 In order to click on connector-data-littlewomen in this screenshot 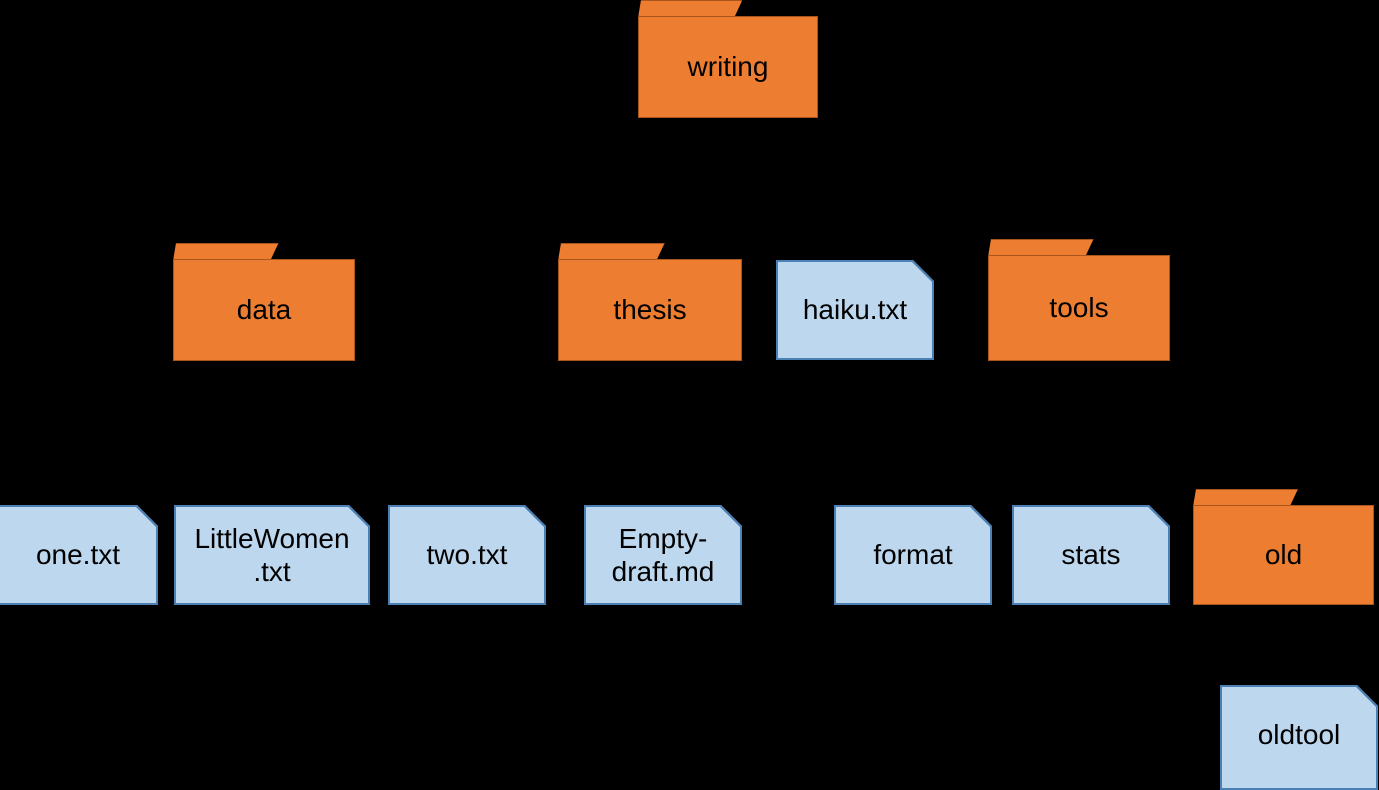, I will do `click(268, 432)`.